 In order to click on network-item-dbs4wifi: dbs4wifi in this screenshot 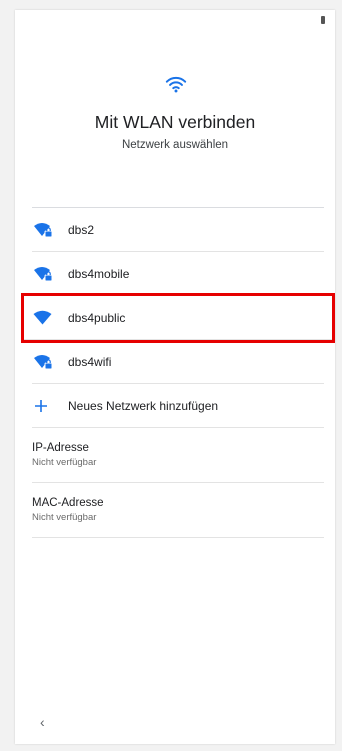, I will do `click(178, 362)`.